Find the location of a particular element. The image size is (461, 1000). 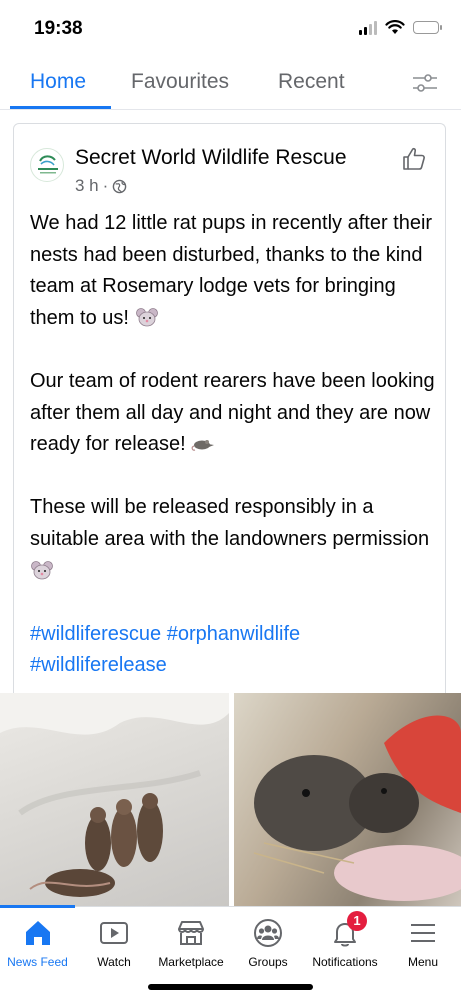

nav-groups: Groups is located at coordinates (268, 942).